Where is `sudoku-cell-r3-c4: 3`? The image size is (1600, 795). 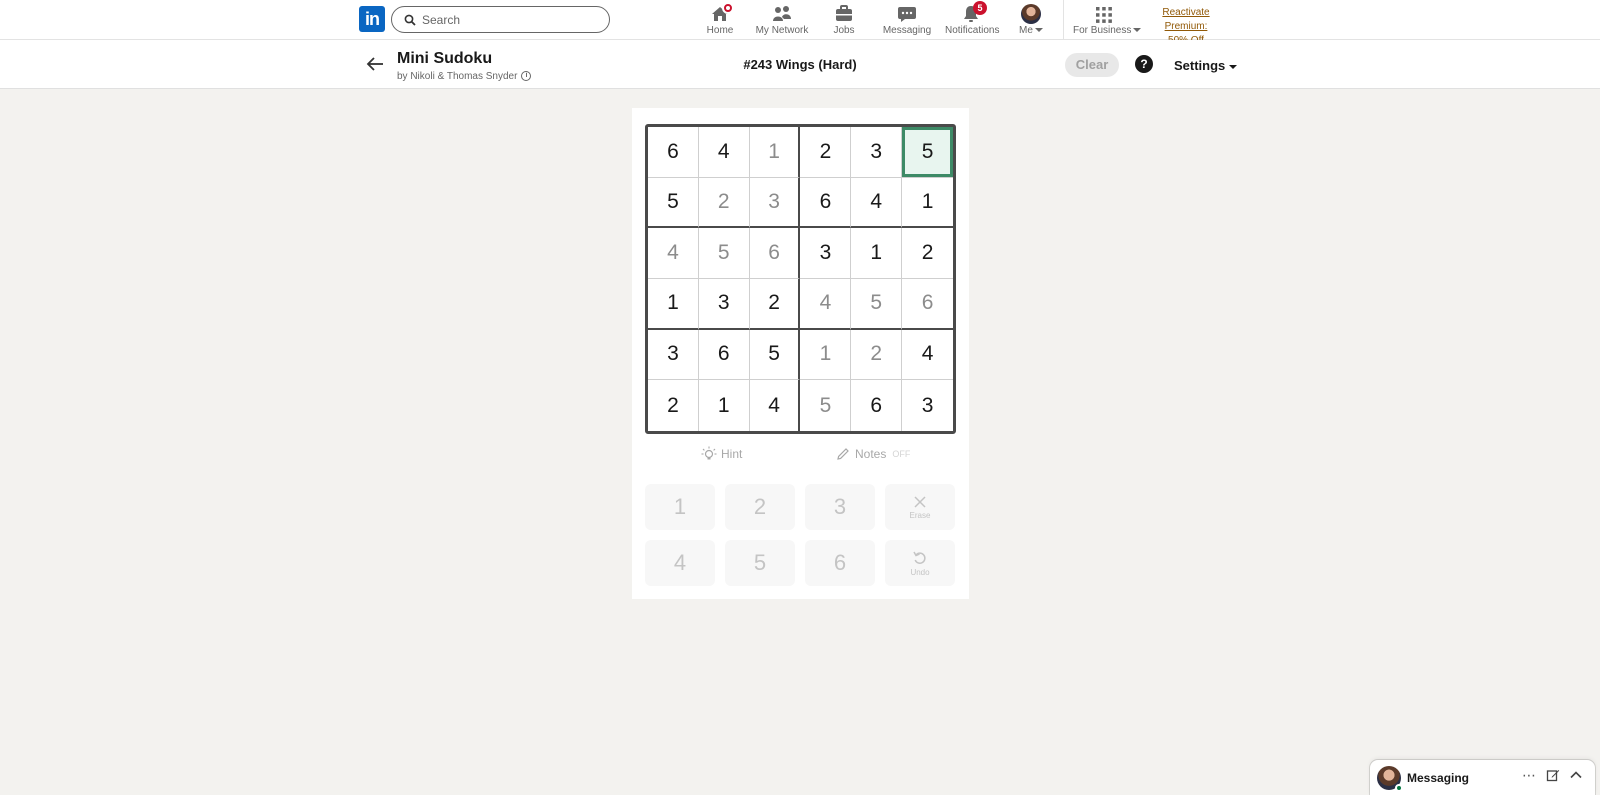 sudoku-cell-r3-c4: 3 is located at coordinates (826, 253).